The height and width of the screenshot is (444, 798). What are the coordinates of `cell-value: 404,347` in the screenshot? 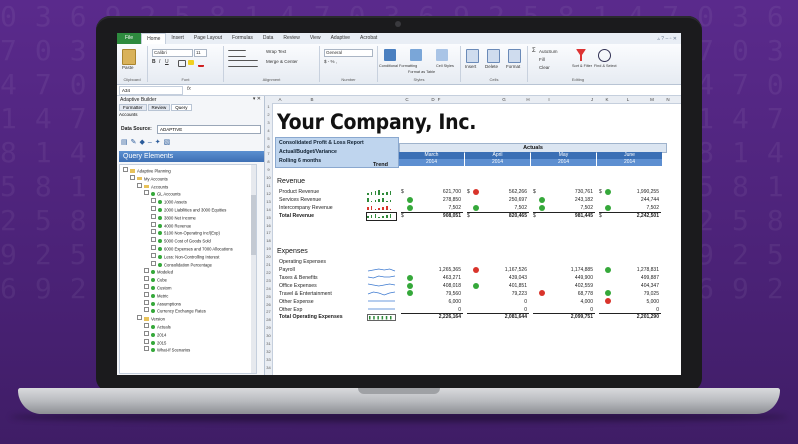 It's located at (639, 286).